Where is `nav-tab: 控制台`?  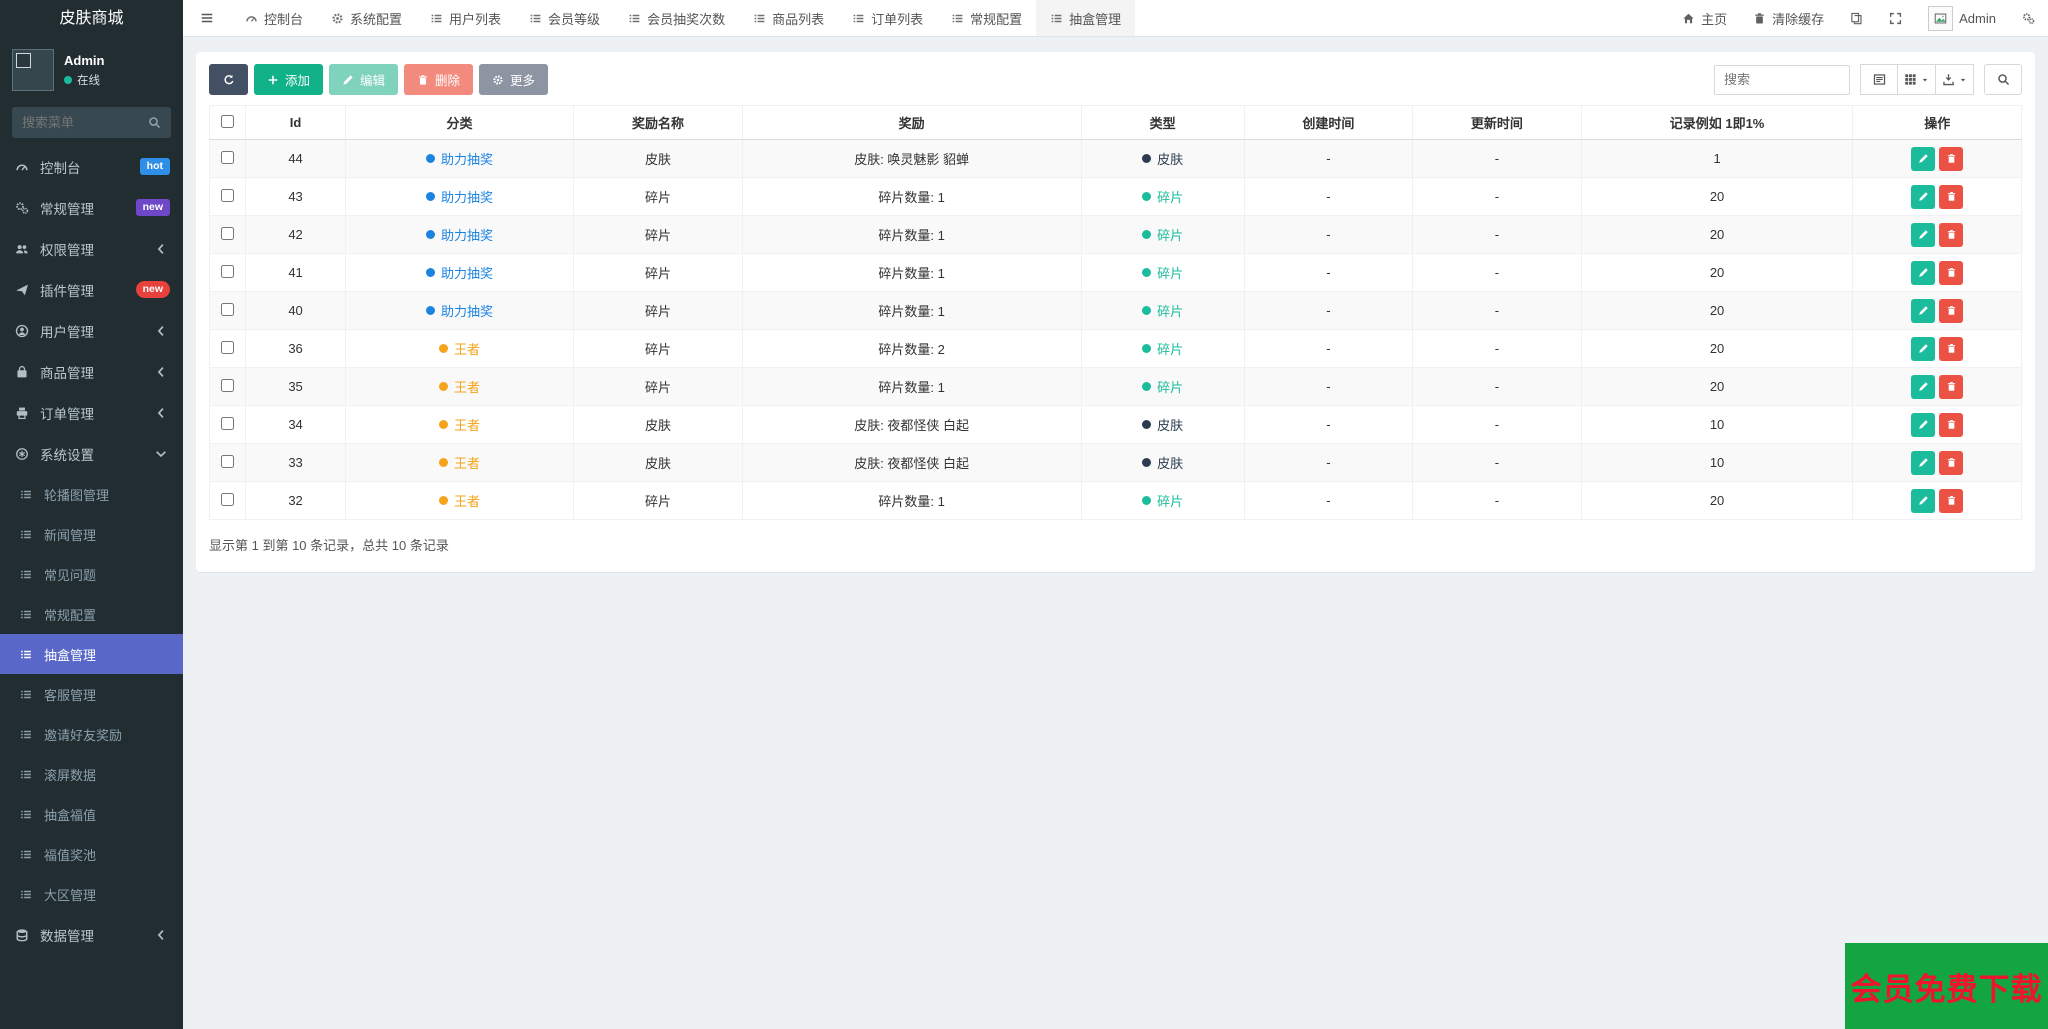
nav-tab: 控制台 is located at coordinates (274, 18).